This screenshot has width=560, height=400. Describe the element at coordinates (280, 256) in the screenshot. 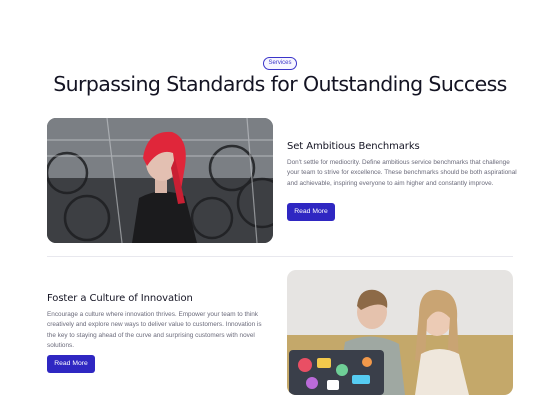

I see `section-divider` at that location.